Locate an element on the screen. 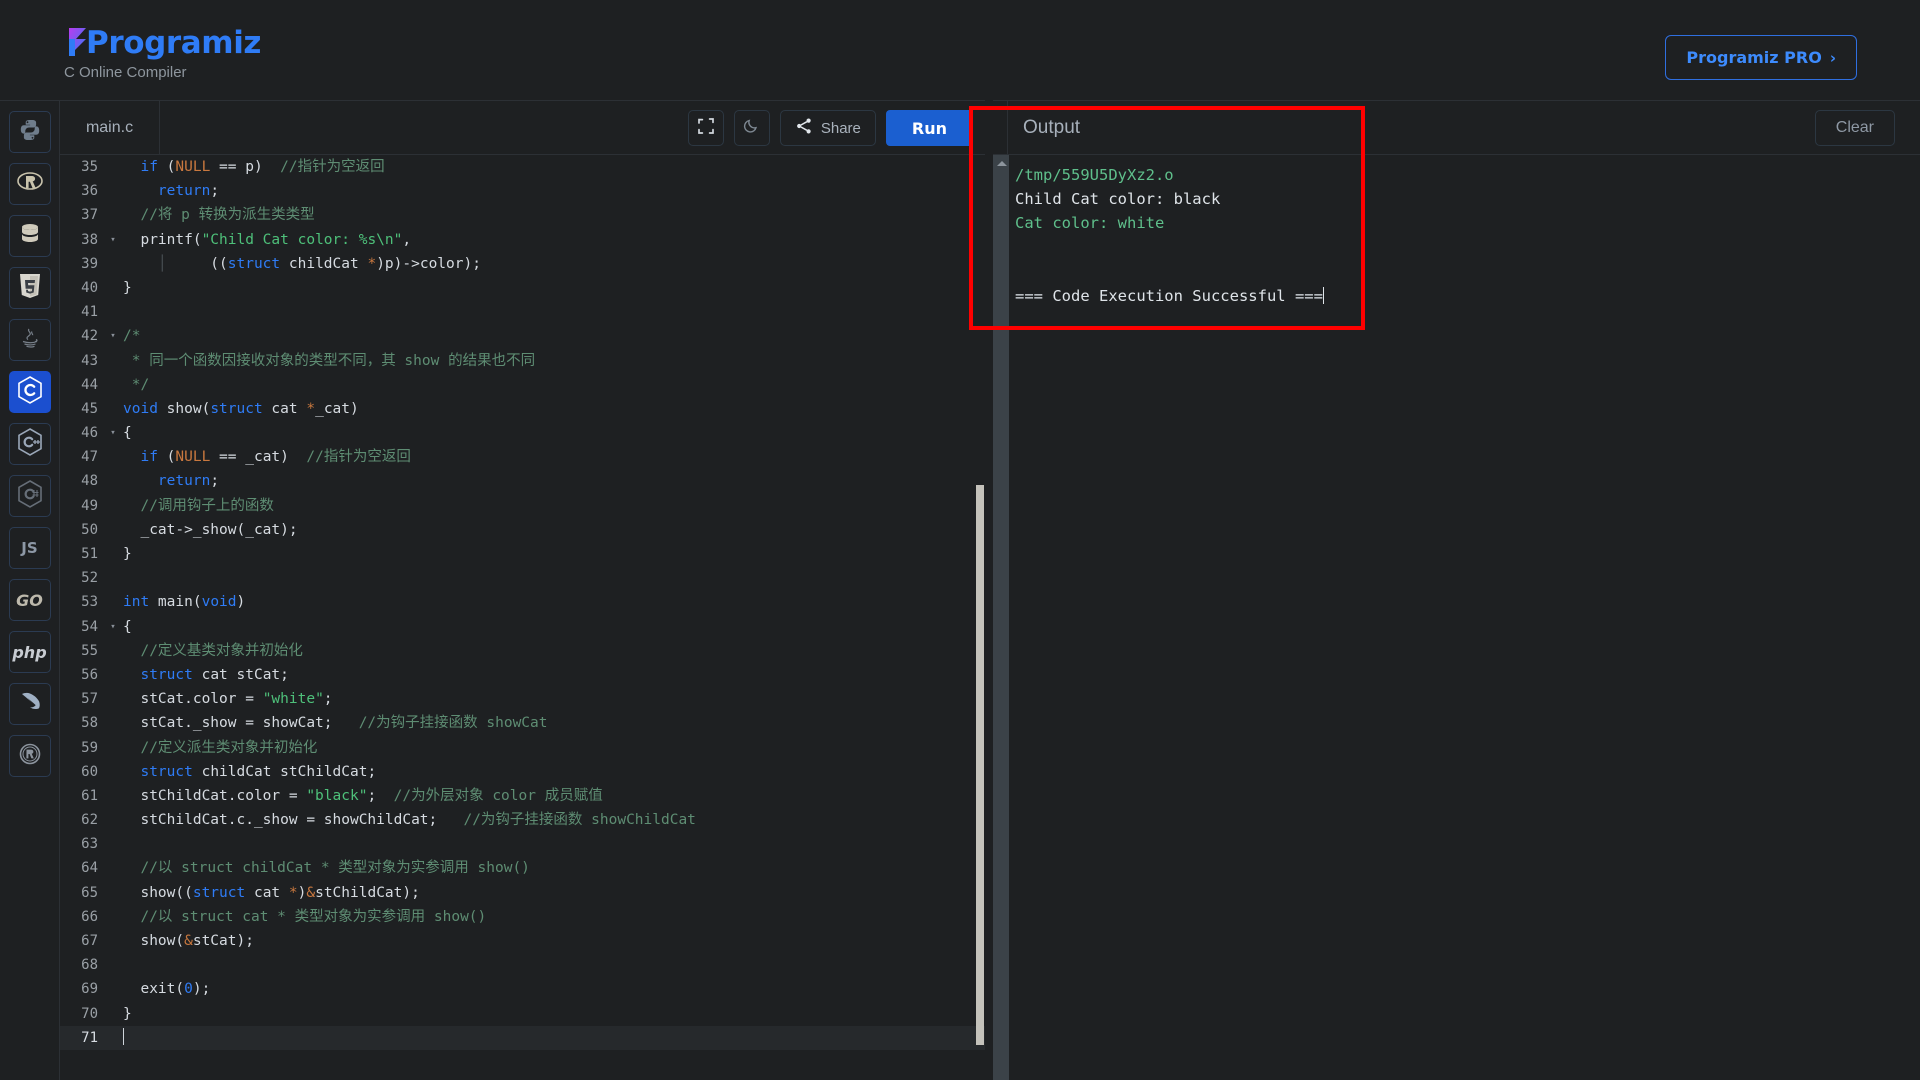 Image resolution: width=1920 pixels, height=1080 pixels. line-number: 62 is located at coordinates (89, 820).